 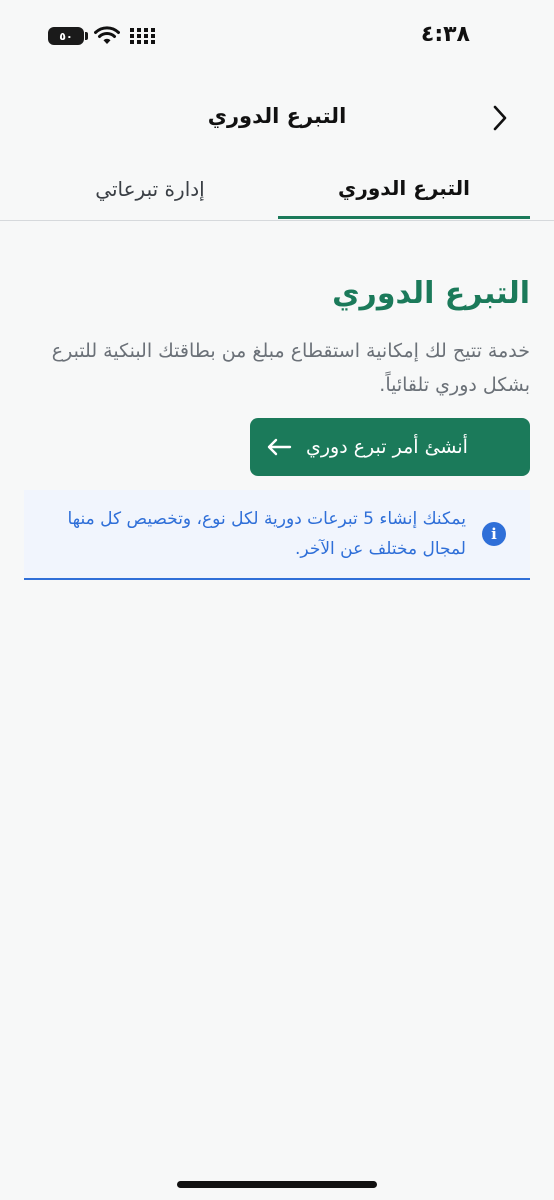 I want to click on status-icons: ٥٠, so click(x=102, y=36).